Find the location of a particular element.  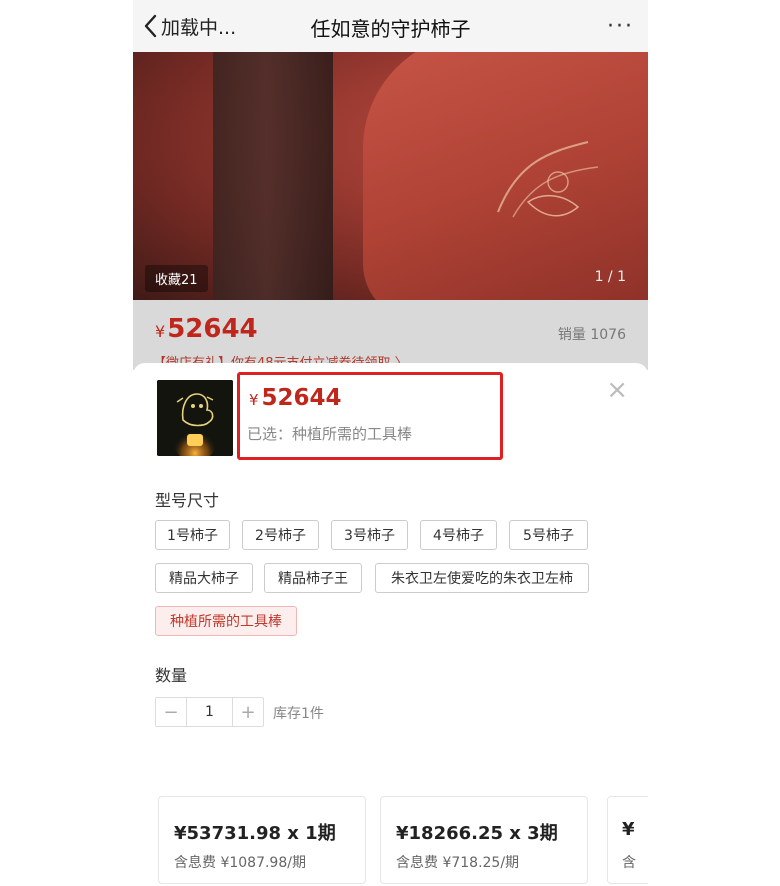

quantity-value: 1 is located at coordinates (209, 712).